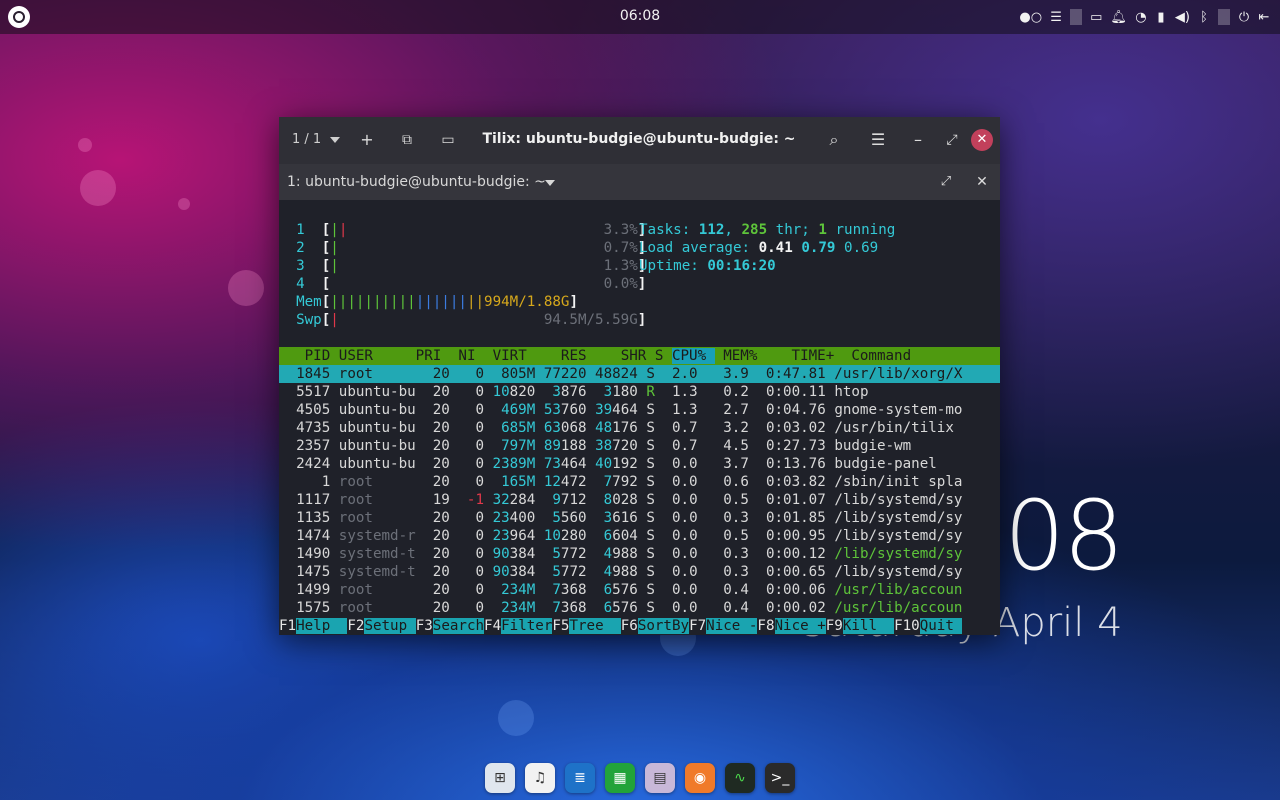  Describe the element at coordinates (590, 320) in the screenshot. I see `swp-meter-value: 94.5M/5.59G` at that location.